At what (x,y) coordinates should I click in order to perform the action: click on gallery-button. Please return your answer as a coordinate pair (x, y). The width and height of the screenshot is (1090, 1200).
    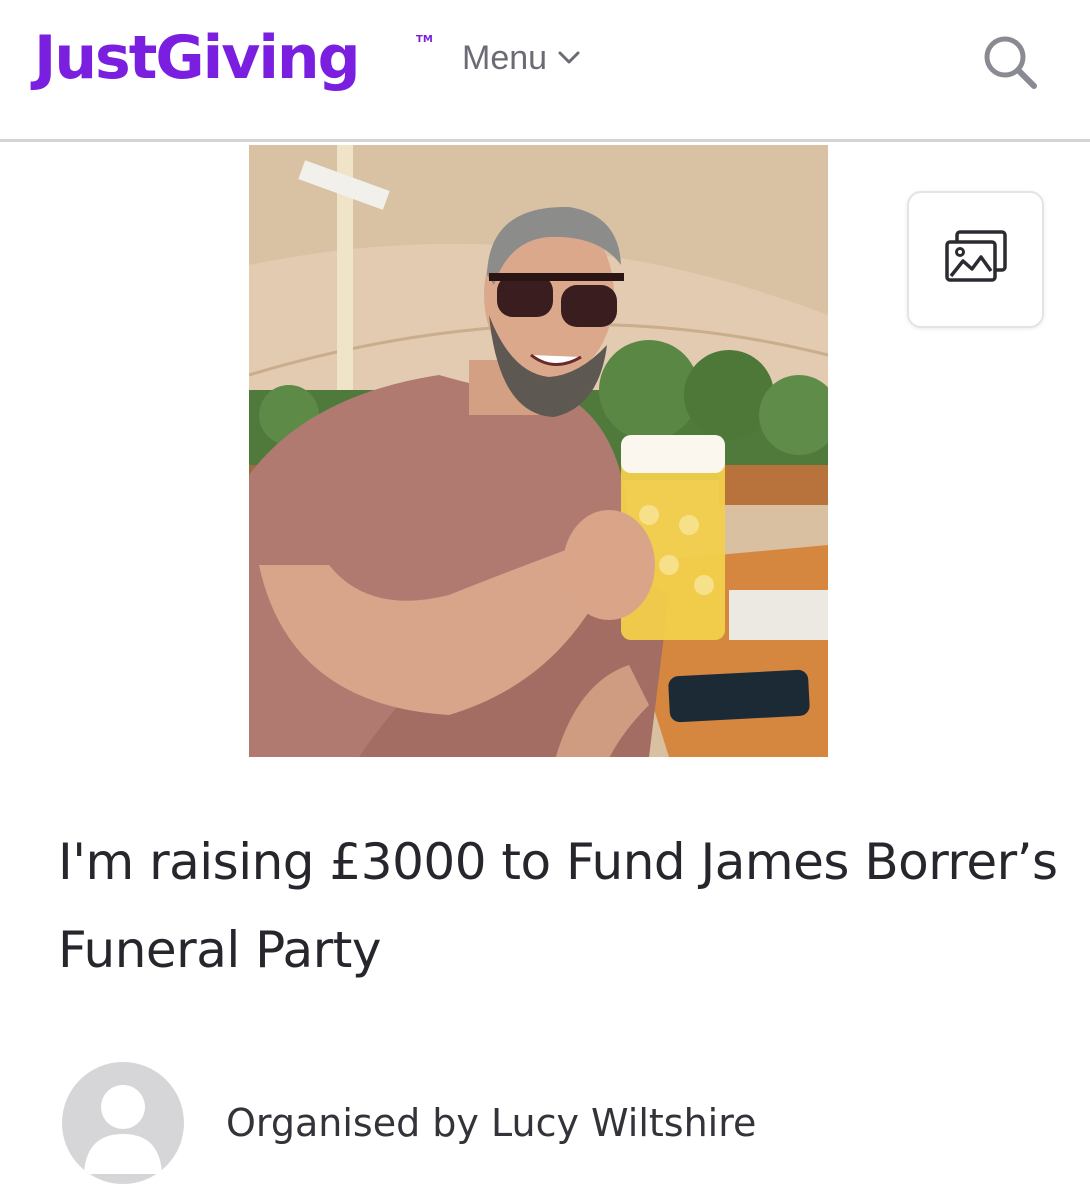
    Looking at the image, I should click on (975, 259).